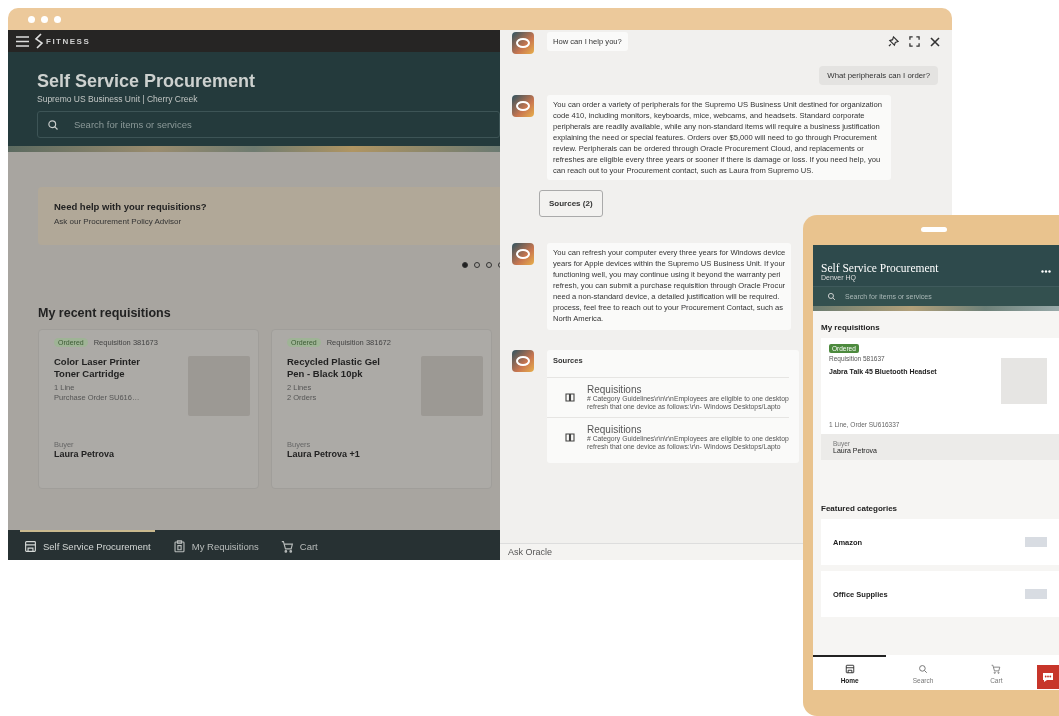 This screenshot has width=1059, height=716. Describe the element at coordinates (85, 454) in the screenshot. I see `buyer-name: Laura Petrova` at that location.